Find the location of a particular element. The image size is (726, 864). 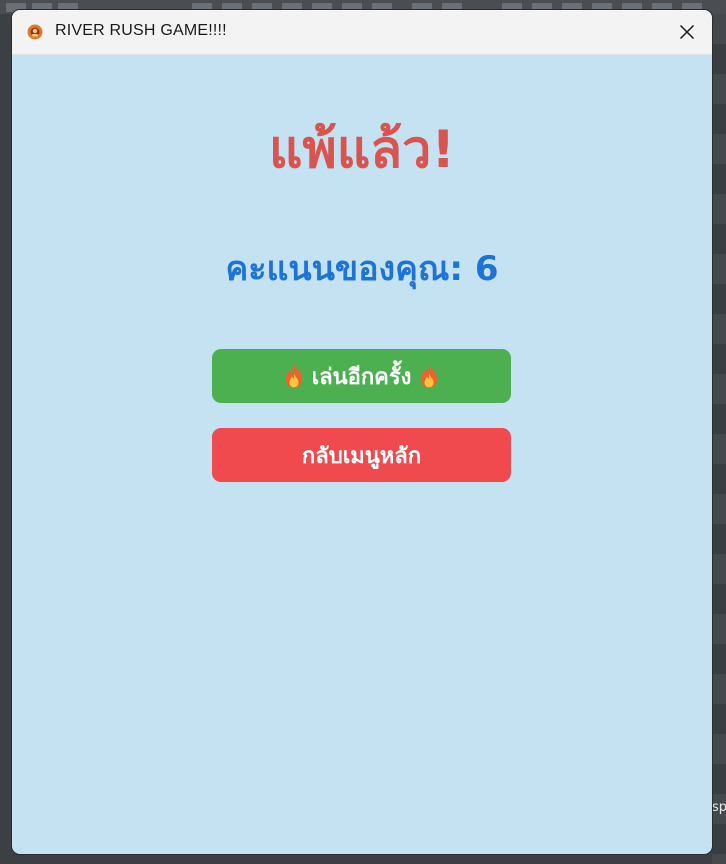

close-icon is located at coordinates (687, 32).